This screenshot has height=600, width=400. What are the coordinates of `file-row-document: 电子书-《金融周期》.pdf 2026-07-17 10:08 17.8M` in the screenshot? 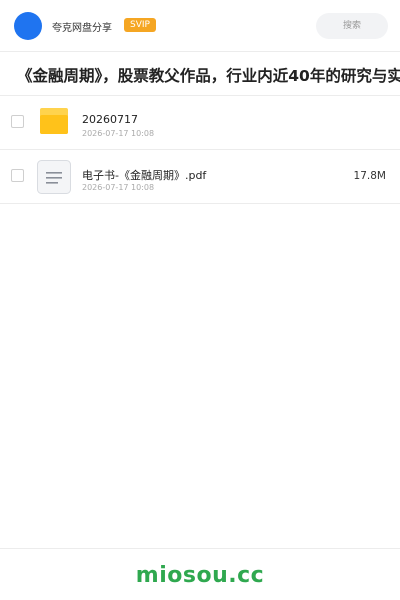 It's located at (200, 177).